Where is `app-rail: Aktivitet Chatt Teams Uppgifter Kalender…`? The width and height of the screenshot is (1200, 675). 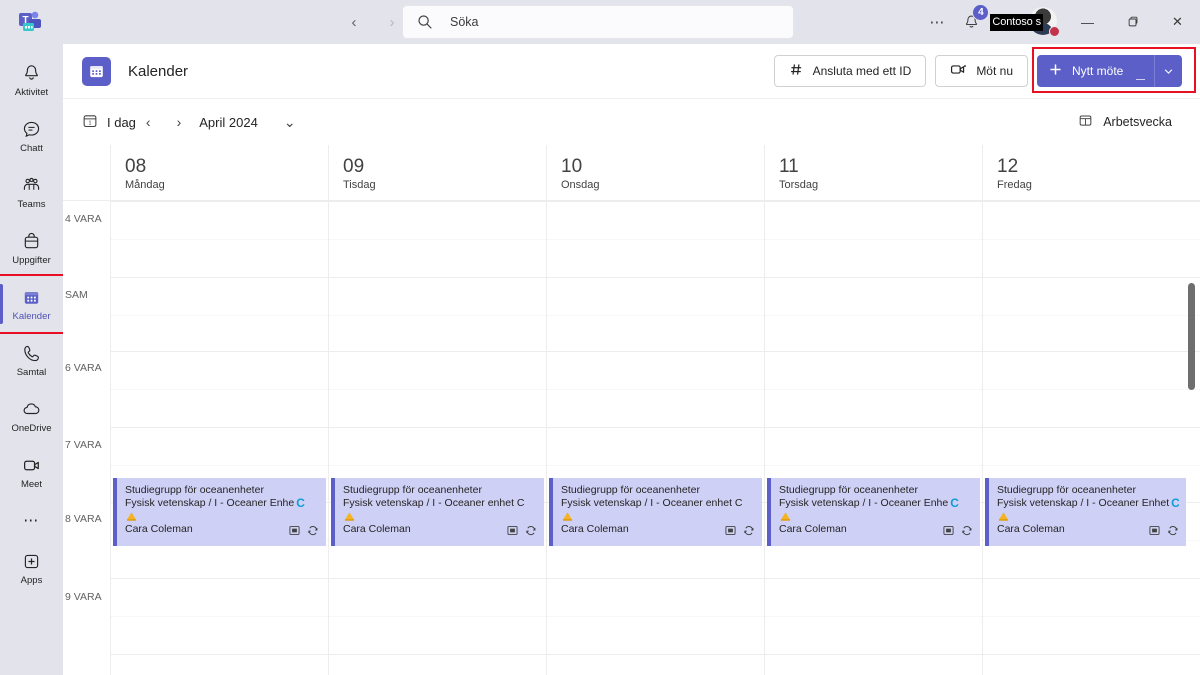 app-rail: Aktivitet Chatt Teams Uppgifter Kalender… is located at coordinates (32, 359).